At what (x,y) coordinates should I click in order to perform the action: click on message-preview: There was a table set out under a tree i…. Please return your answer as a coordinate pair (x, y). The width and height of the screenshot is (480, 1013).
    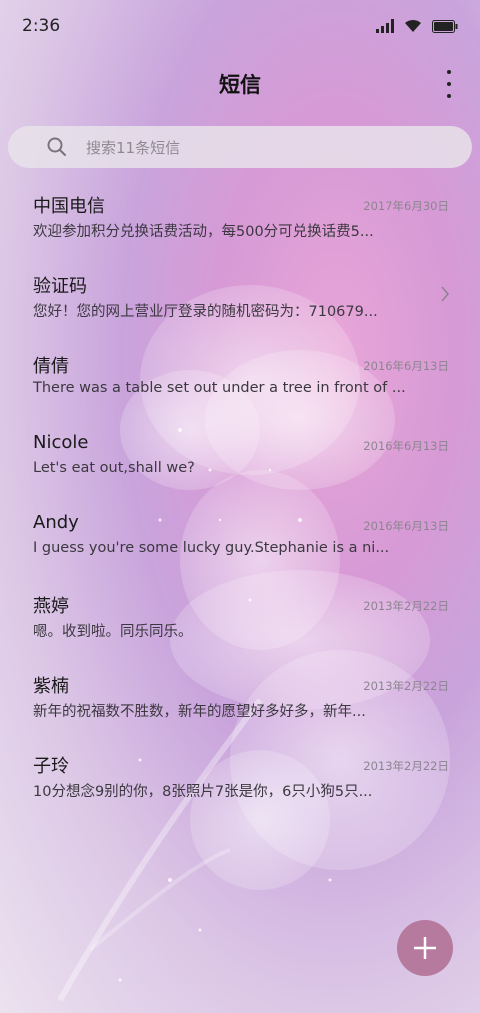
    Looking at the image, I should click on (219, 388).